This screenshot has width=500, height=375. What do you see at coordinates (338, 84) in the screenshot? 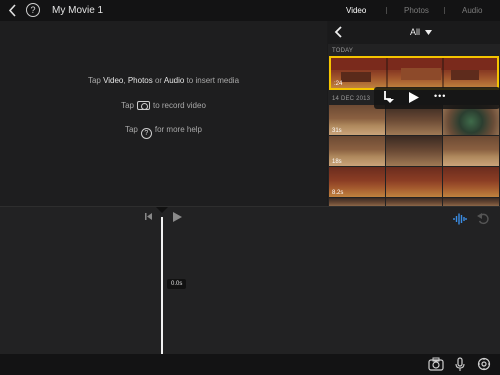
I see `clip-duration: :24` at bounding box center [338, 84].